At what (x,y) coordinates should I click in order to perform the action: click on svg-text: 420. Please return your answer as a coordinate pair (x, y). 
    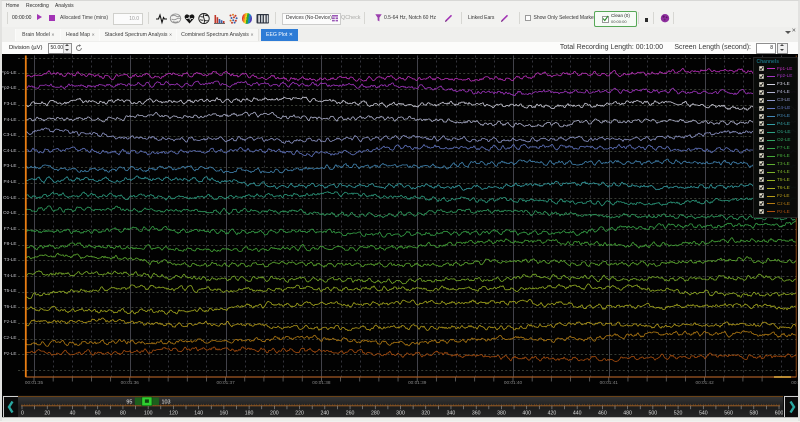
    Looking at the image, I should click on (552, 413).